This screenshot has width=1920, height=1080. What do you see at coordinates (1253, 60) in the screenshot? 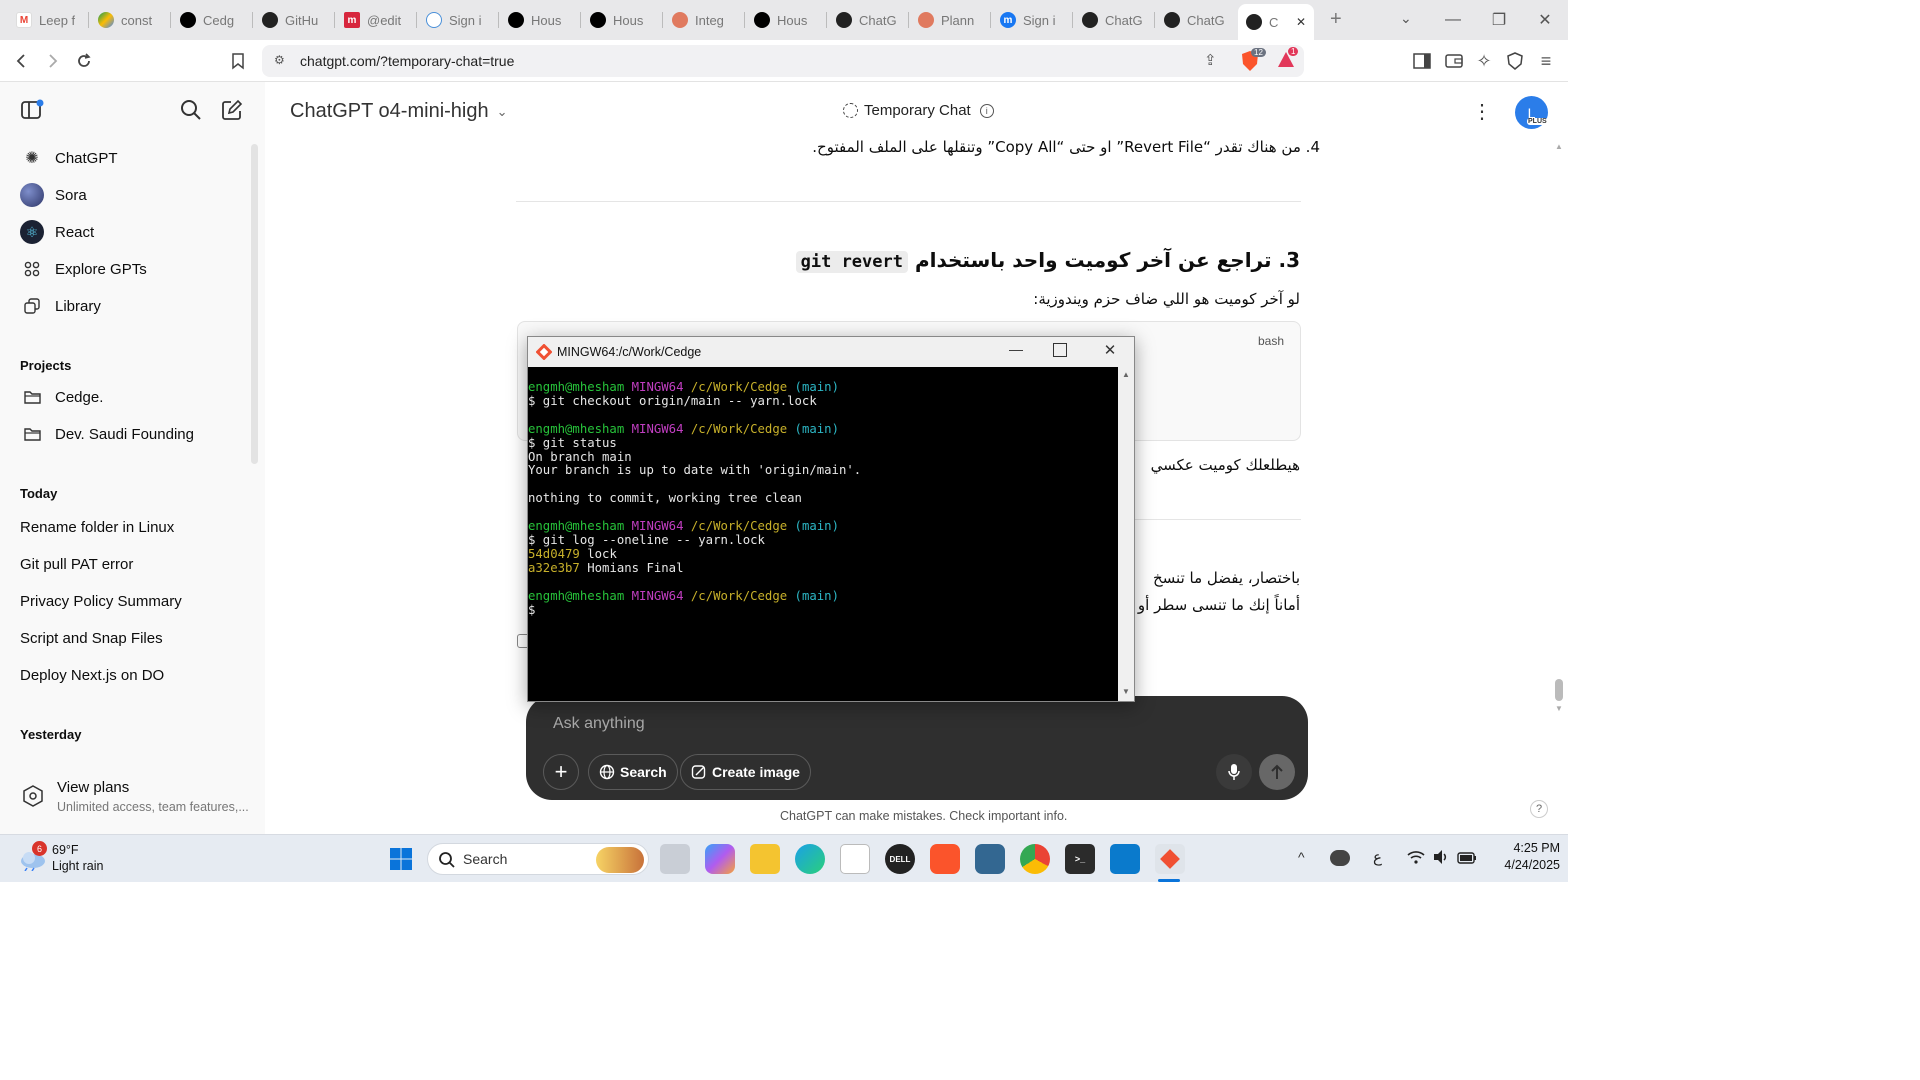
I see `brave-shields-icon: 12` at bounding box center [1253, 60].